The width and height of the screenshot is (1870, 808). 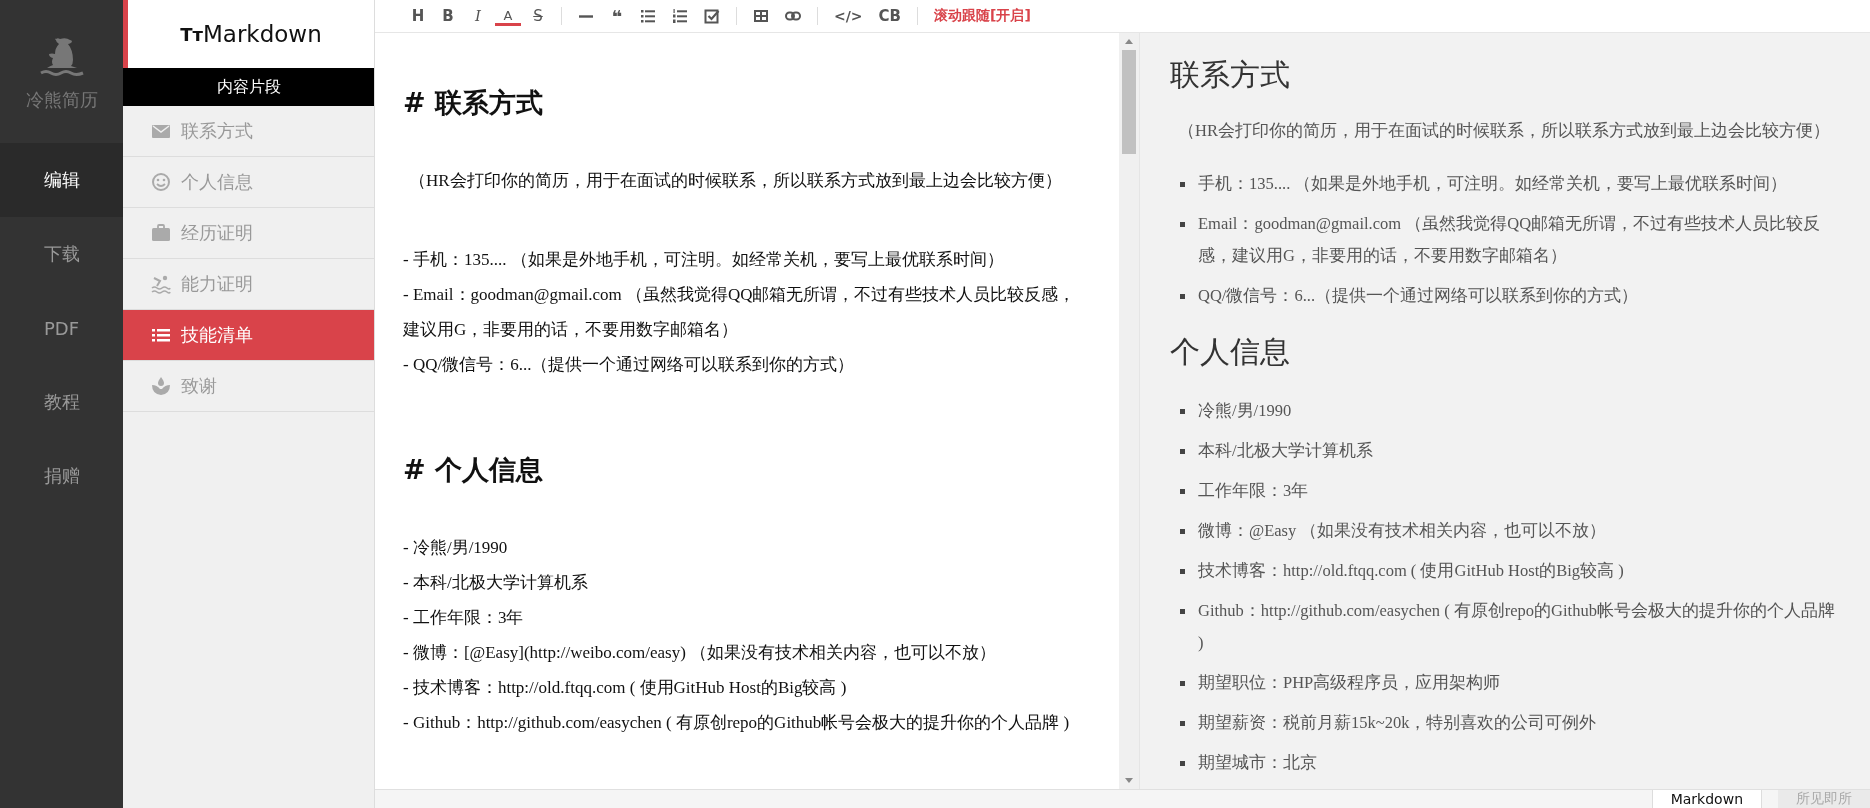 I want to click on list-item: Email：goodman@gmail.com （虽然我觉得QQ邮箱无所谓，不过有些技术人员比较反感，建议用G，非要用的话，不要用数字邮箱名）, so click(x=1510, y=240).